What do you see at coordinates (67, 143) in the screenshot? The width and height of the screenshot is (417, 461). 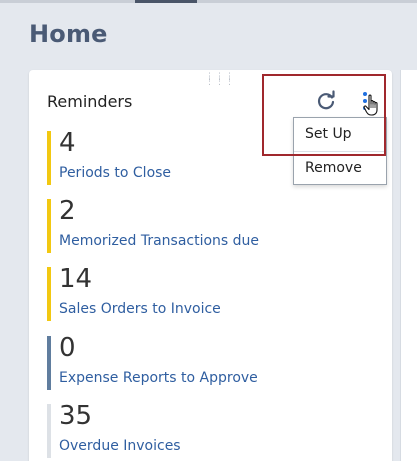 I see `reminder-count: 4` at bounding box center [67, 143].